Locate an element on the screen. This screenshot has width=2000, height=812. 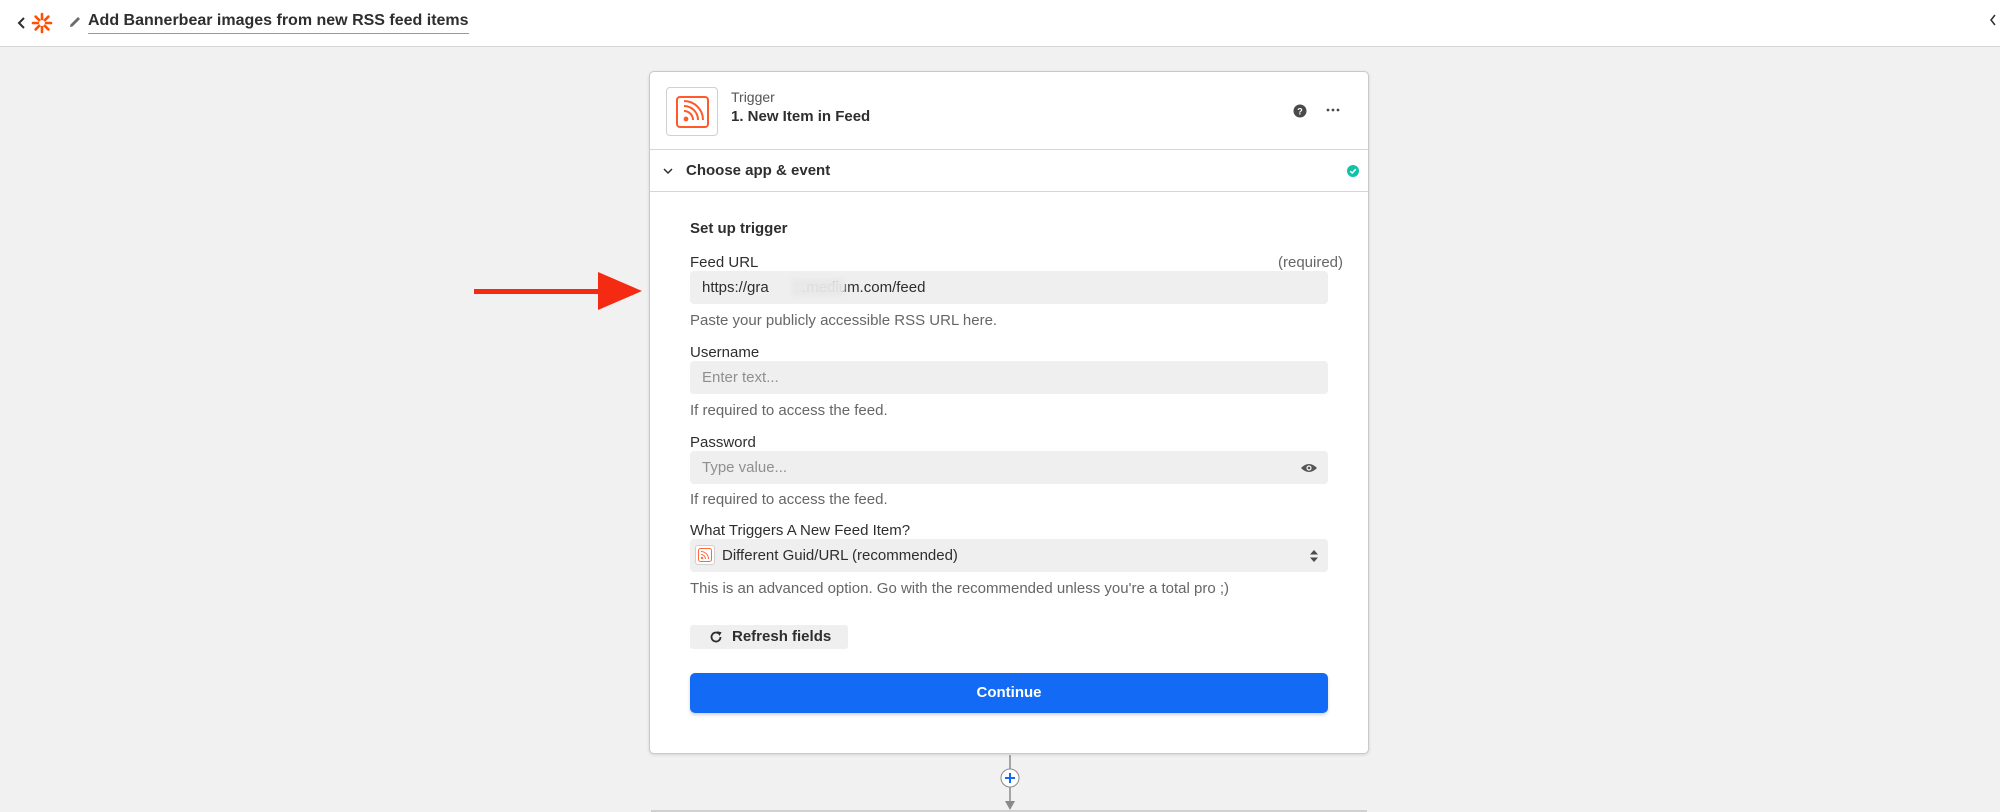
more-icon is located at coordinates (1333, 110).